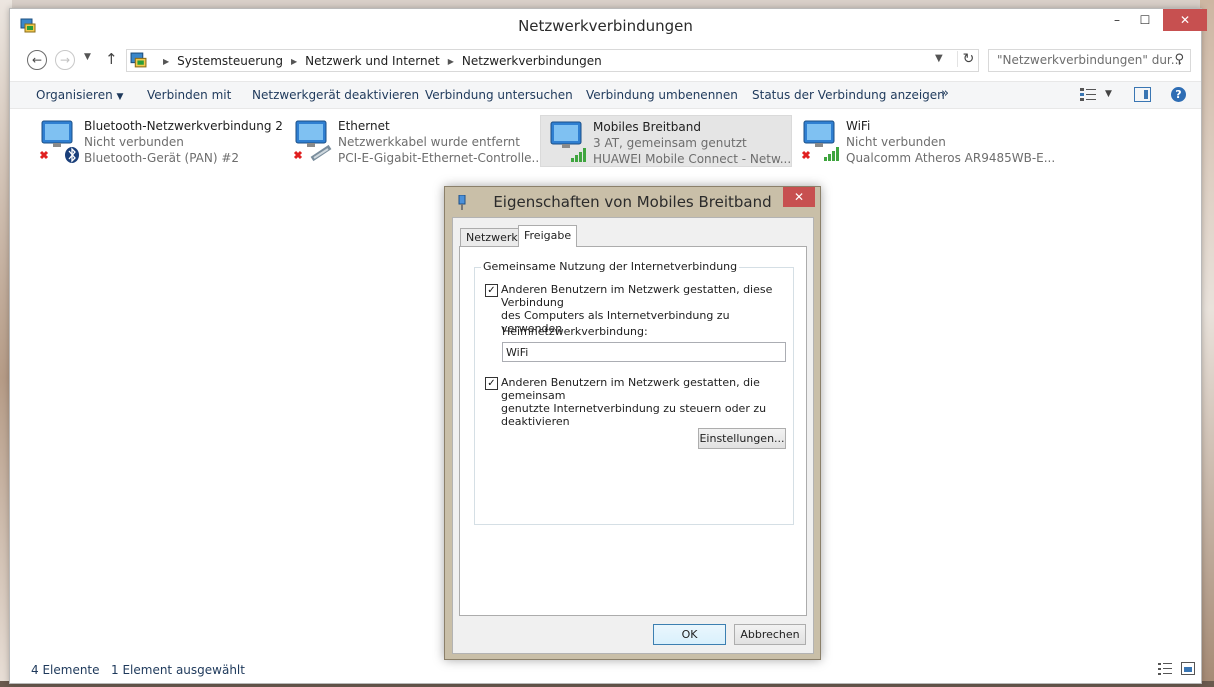 The width and height of the screenshot is (1214, 687). Describe the element at coordinates (1178, 94) in the screenshot. I see `help-icon: ?` at that location.